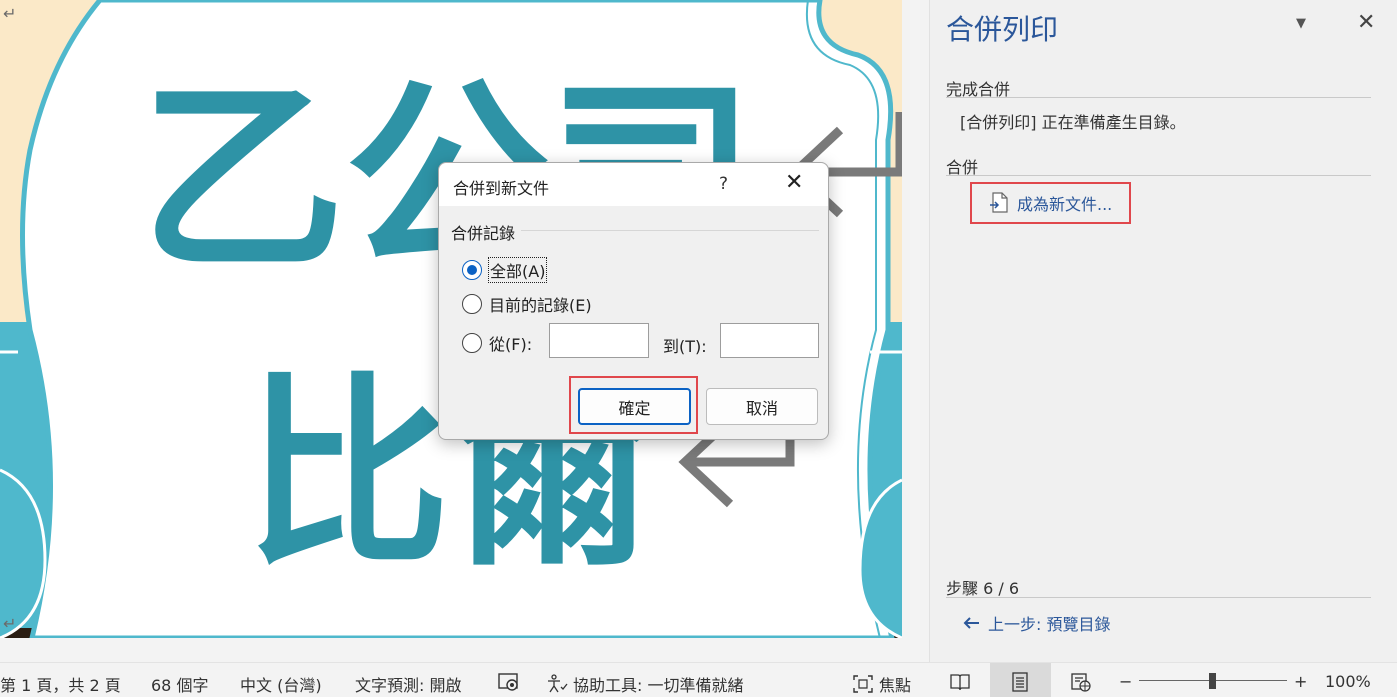 The height and width of the screenshot is (697, 1397). I want to click on previous-step-link: 上一步: 預覽目錄, so click(1036, 623).